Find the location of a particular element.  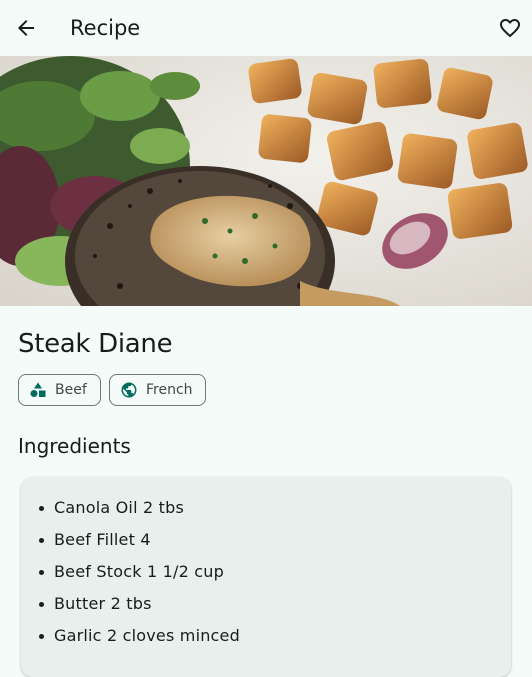

cuisine-chip-french: French is located at coordinates (157, 390).